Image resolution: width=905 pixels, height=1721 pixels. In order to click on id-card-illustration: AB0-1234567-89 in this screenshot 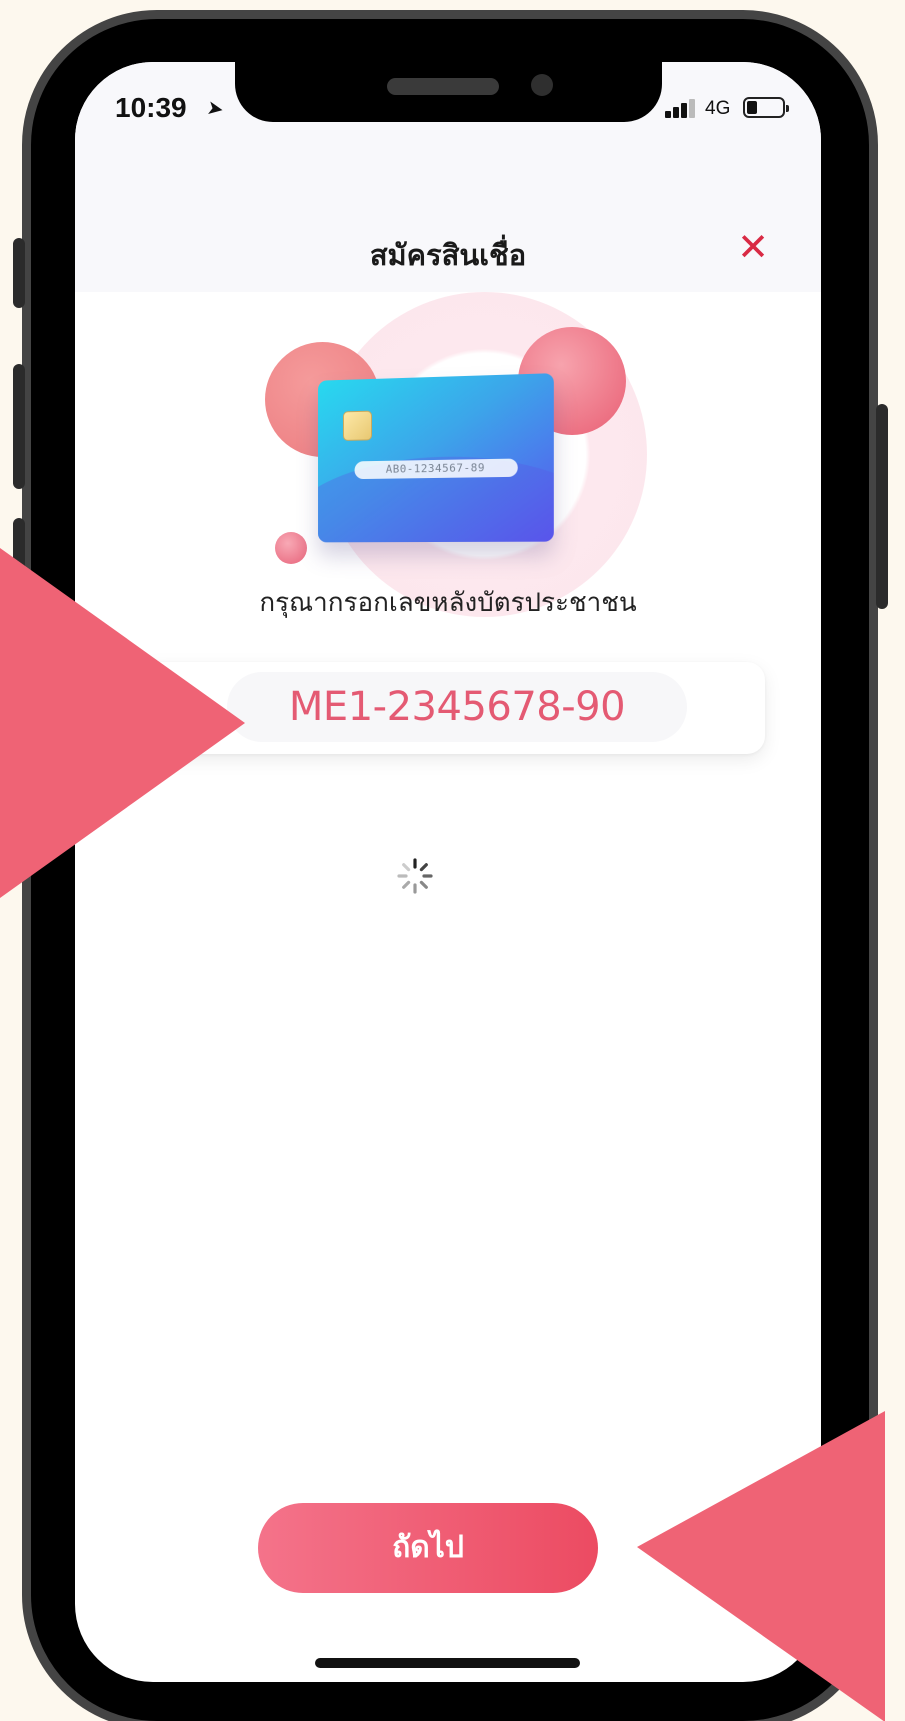, I will do `click(456, 452)`.